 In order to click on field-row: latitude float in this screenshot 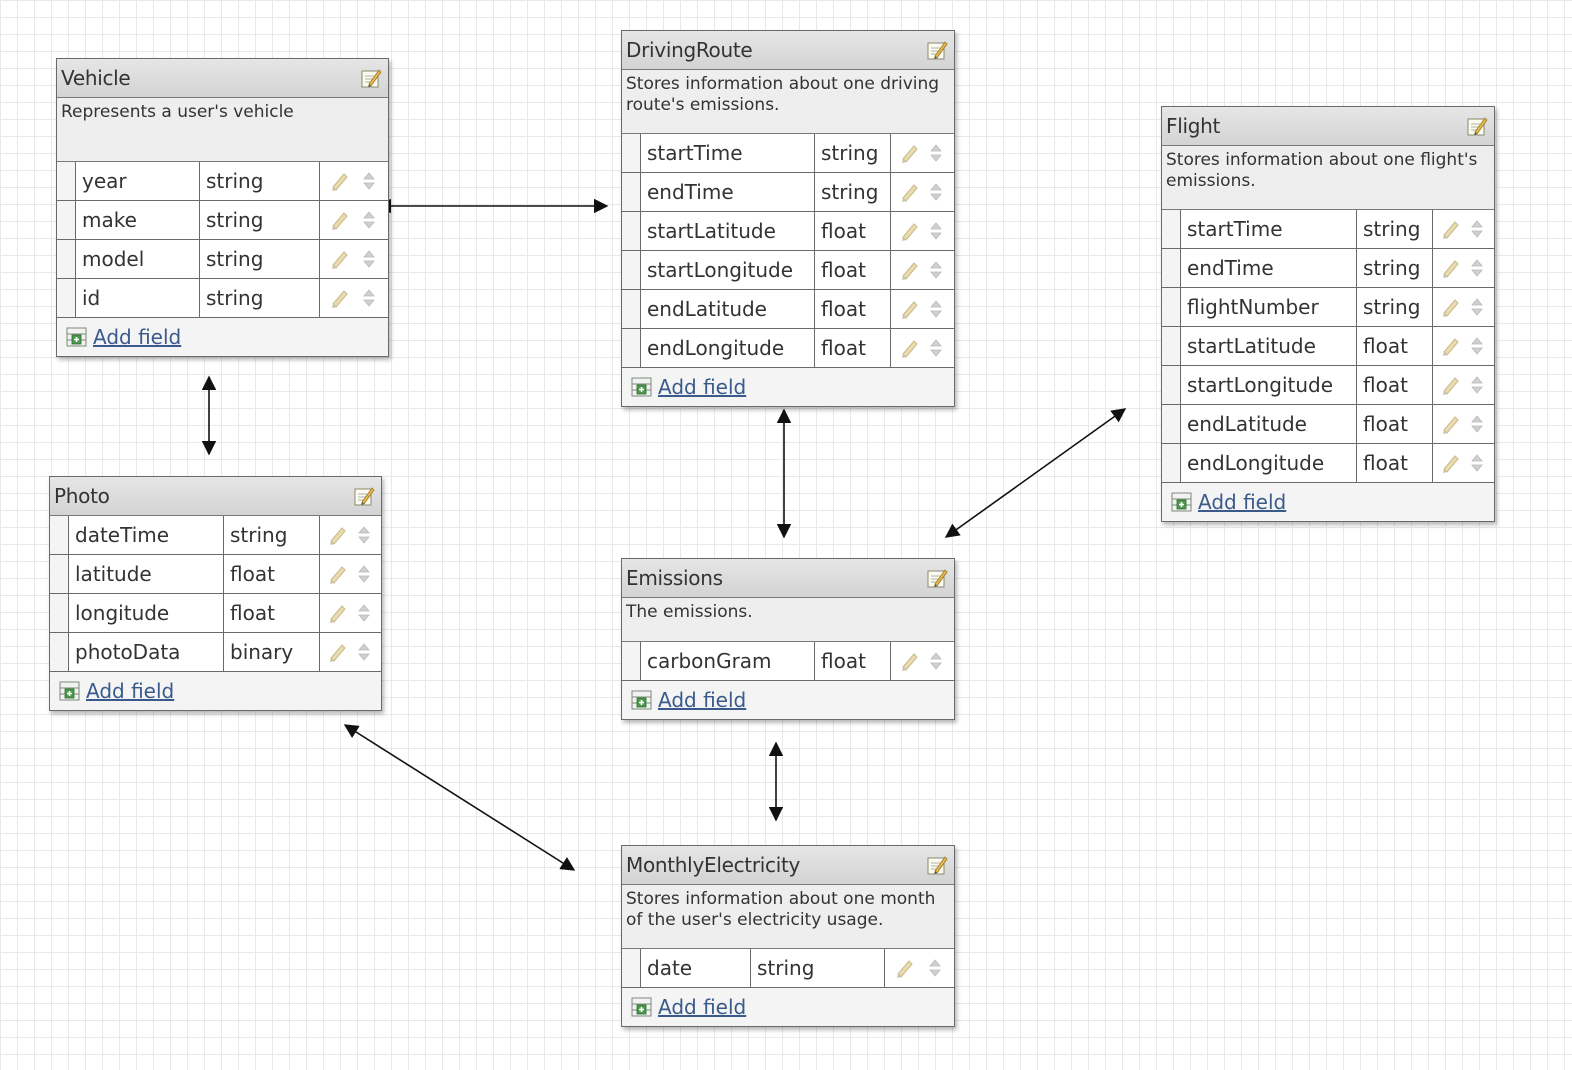, I will do `click(215, 574)`.